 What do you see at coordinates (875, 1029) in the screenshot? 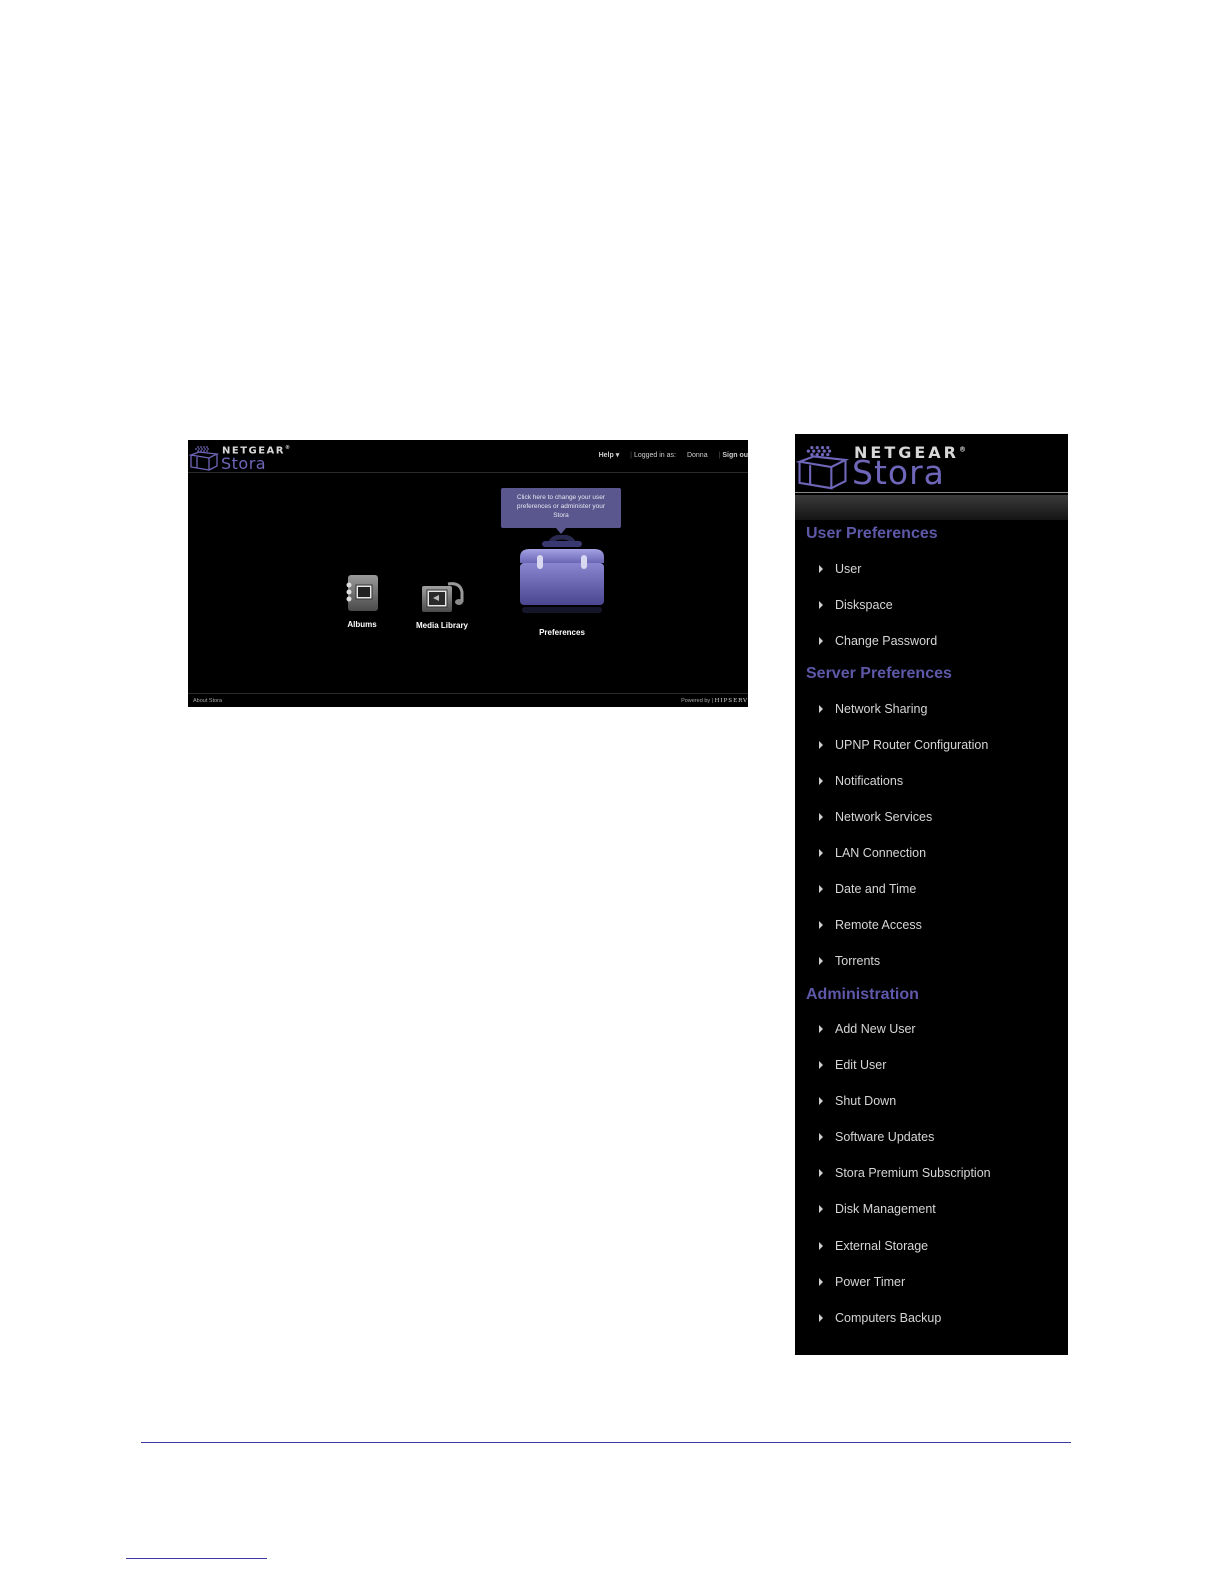
I see `menu-item-label: Add New User` at bounding box center [875, 1029].